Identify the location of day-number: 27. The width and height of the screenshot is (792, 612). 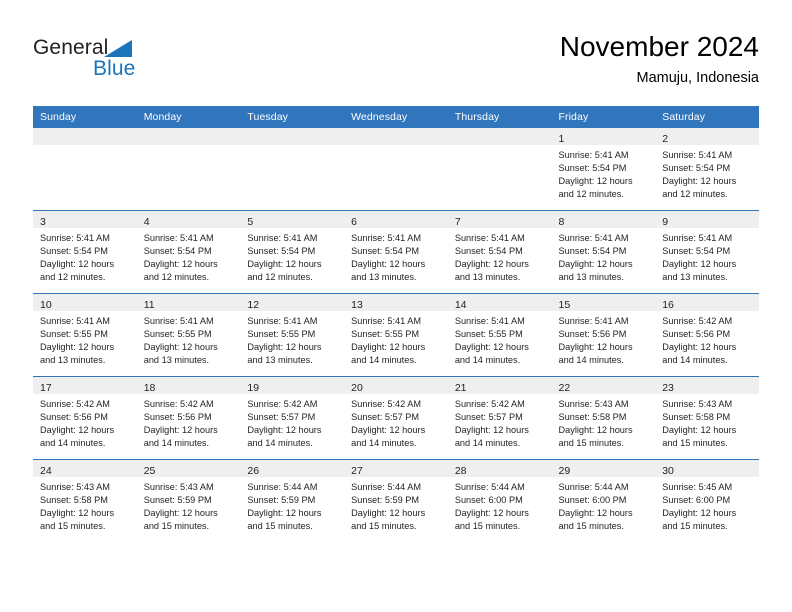
(357, 471).